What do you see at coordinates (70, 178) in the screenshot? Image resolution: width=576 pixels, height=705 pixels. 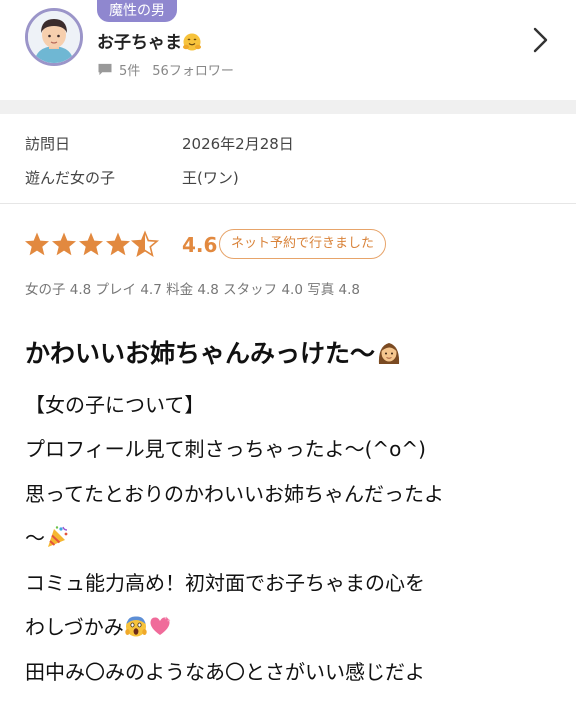 I see `visit-girl-label: 遊んだ女の子` at bounding box center [70, 178].